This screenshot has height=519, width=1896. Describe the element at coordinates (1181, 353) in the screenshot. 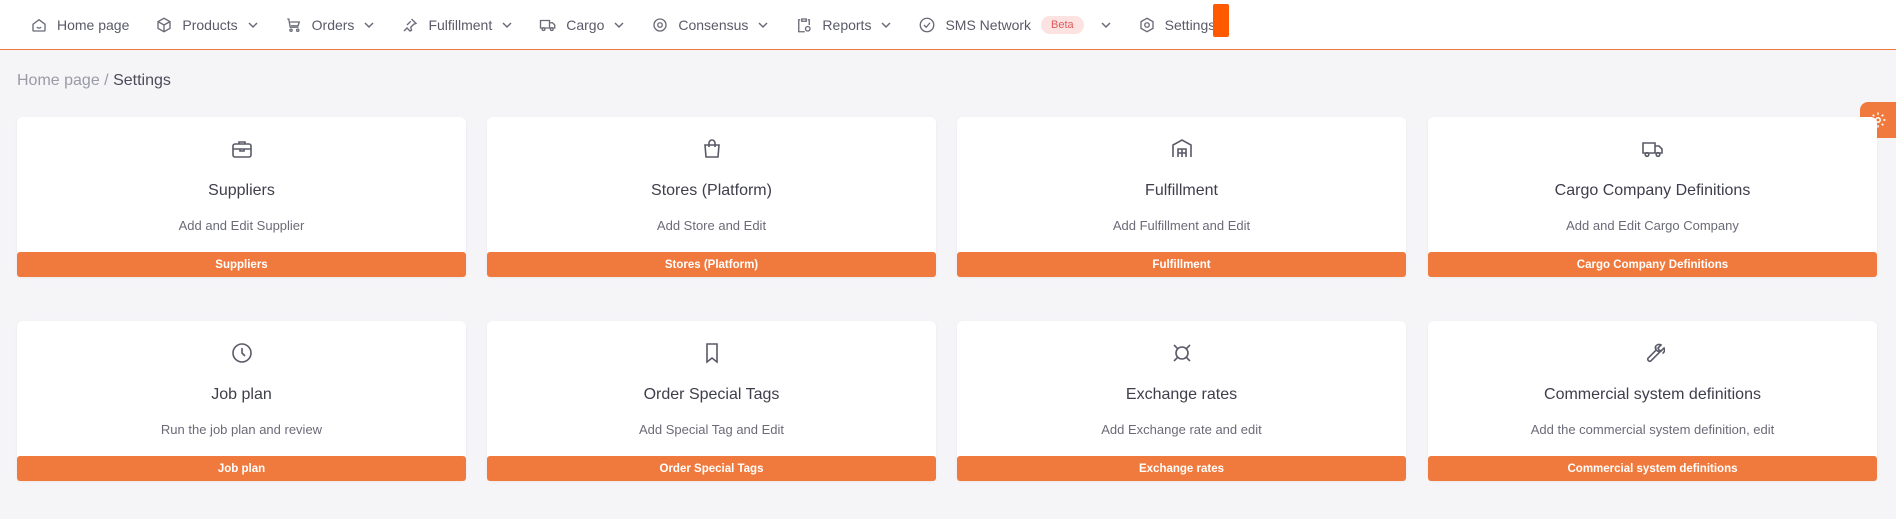

I see `currency-icon` at that location.